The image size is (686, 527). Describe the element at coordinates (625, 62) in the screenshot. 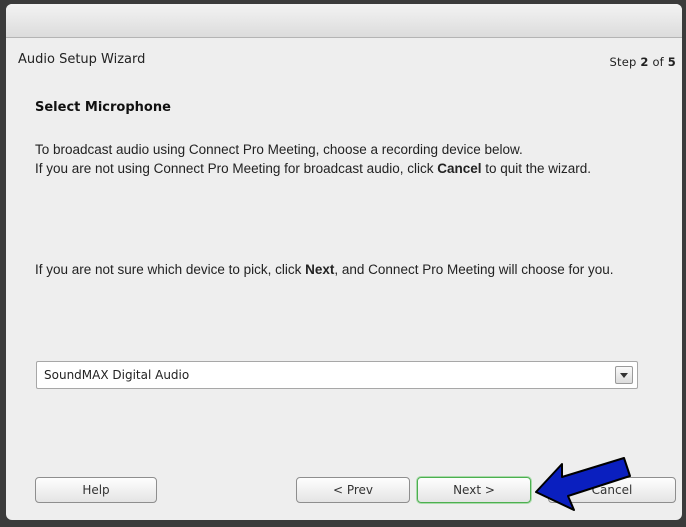

I see `step-prefix: Step` at that location.